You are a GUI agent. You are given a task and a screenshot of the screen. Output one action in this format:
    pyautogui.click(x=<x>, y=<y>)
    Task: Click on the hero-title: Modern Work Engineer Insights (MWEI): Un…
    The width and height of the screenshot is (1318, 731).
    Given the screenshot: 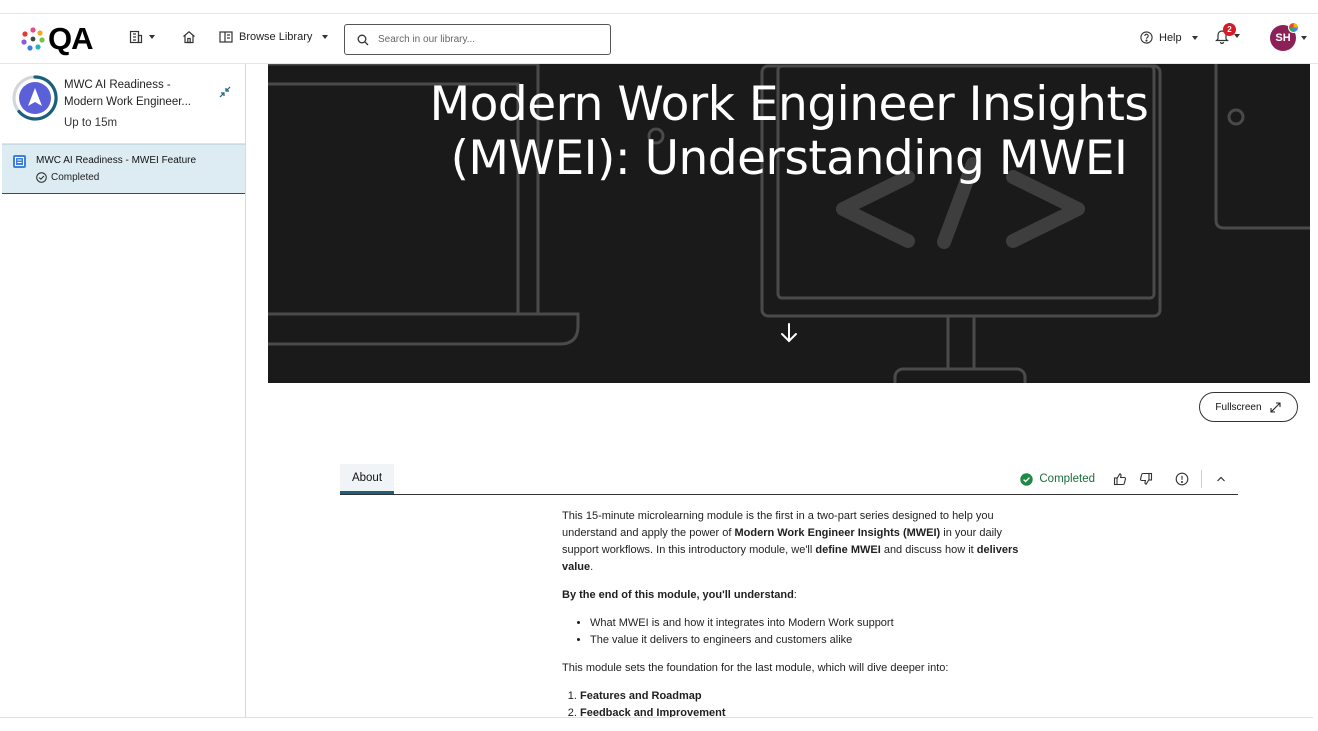 What is the action you would take?
    pyautogui.click(x=789, y=132)
    